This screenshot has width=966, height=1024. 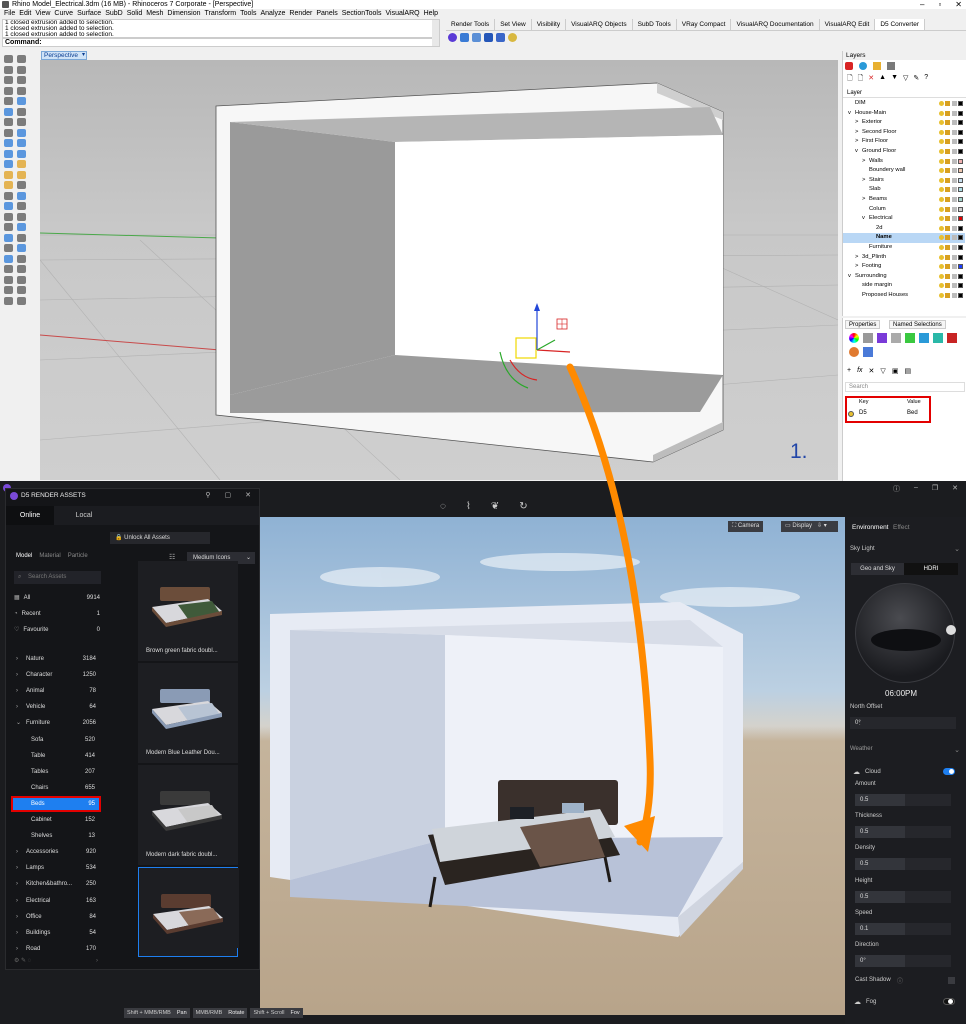 I want to click on tab-effect: Effect, so click(x=901, y=527).